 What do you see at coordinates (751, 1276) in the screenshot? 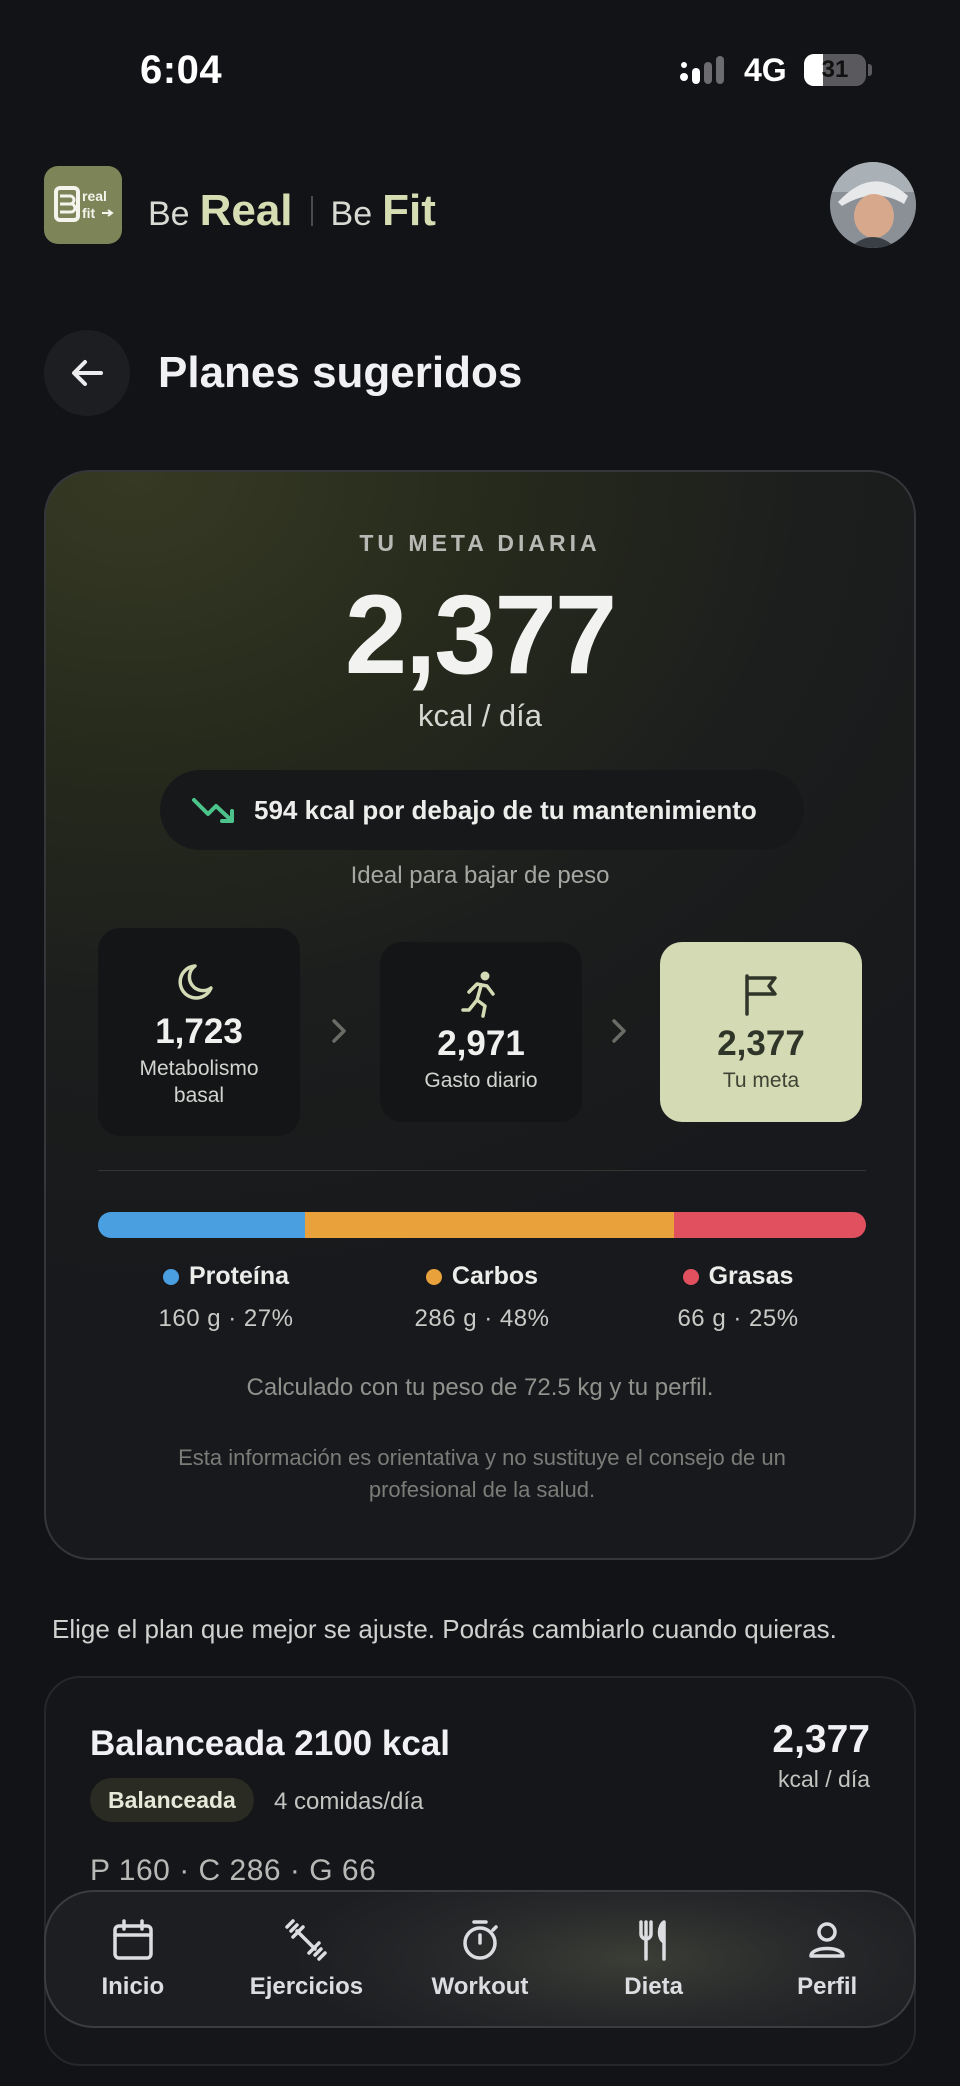
I see `macro-fats-name: Grasas` at bounding box center [751, 1276].